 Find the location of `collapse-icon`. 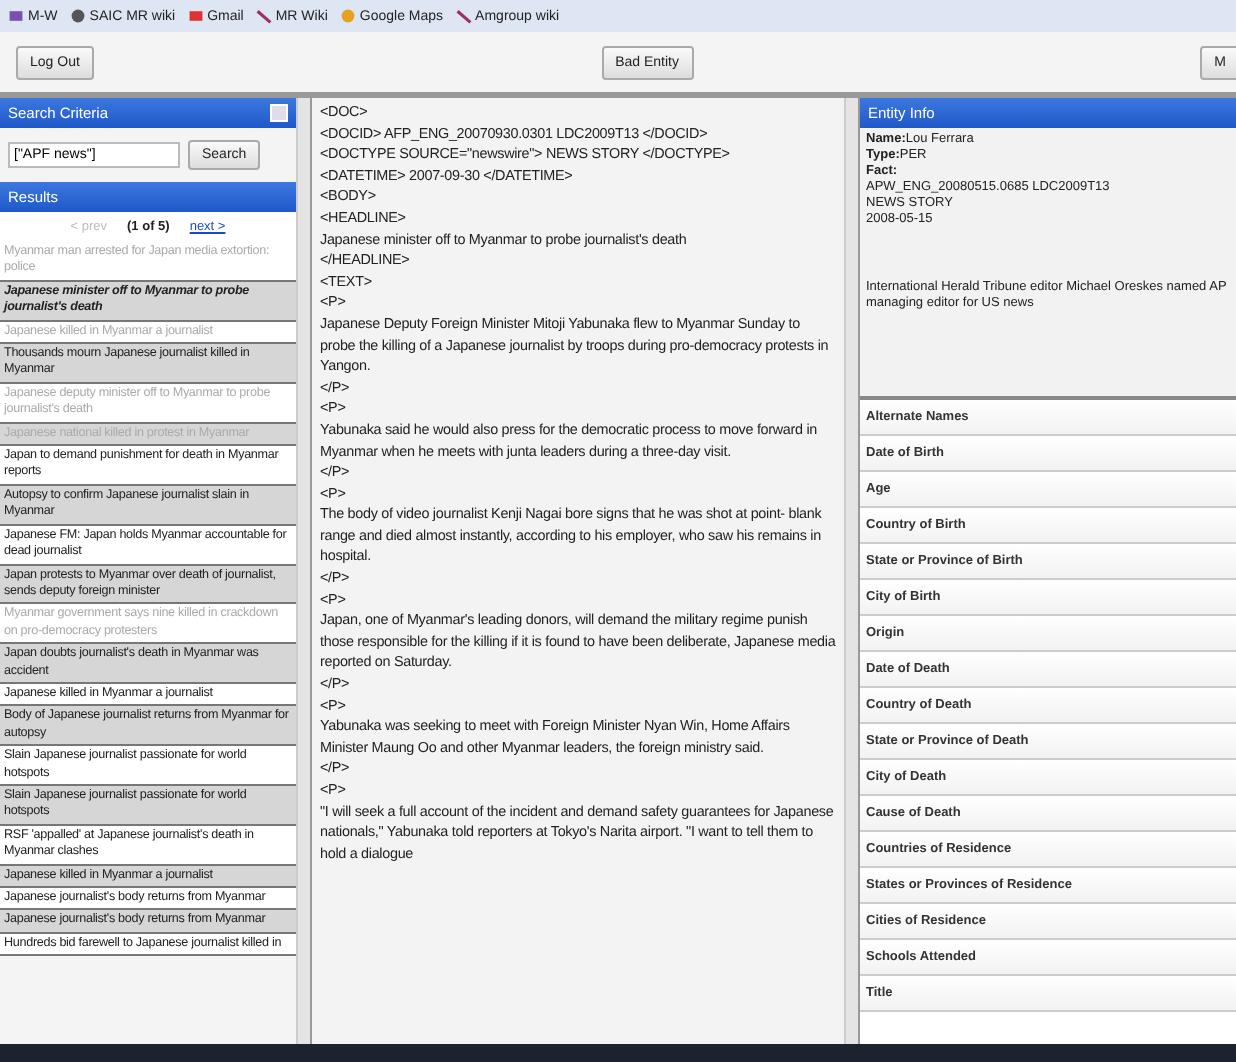

collapse-icon is located at coordinates (279, 113).